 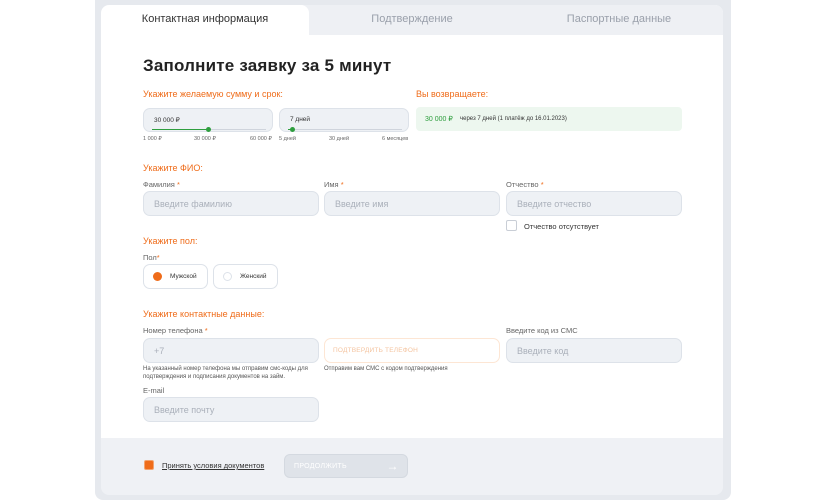 I want to click on amount-tick-max: 60 000 ₽, so click(x=261, y=139).